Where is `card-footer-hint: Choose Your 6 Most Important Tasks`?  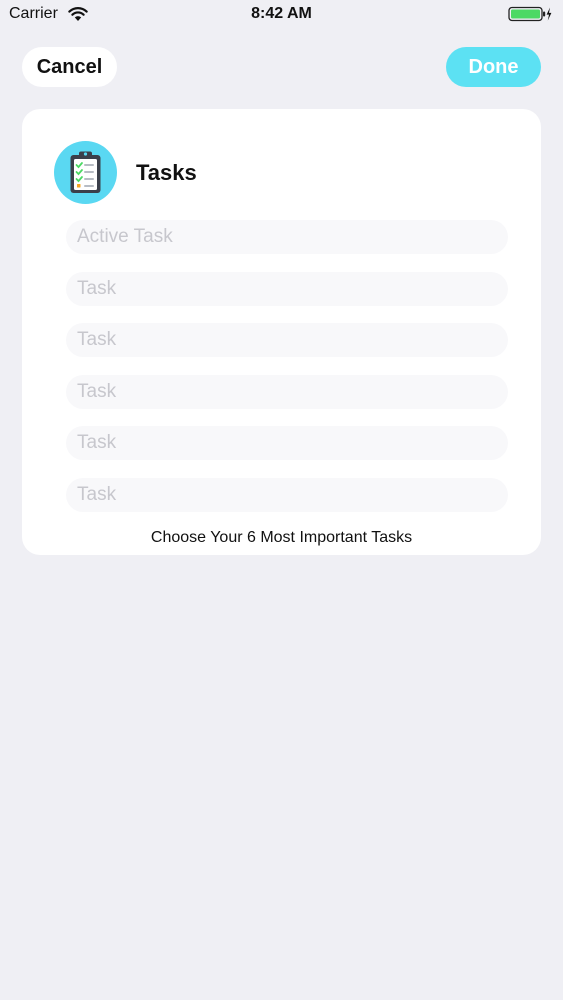
card-footer-hint: Choose Your 6 Most Important Tasks is located at coordinates (281, 537).